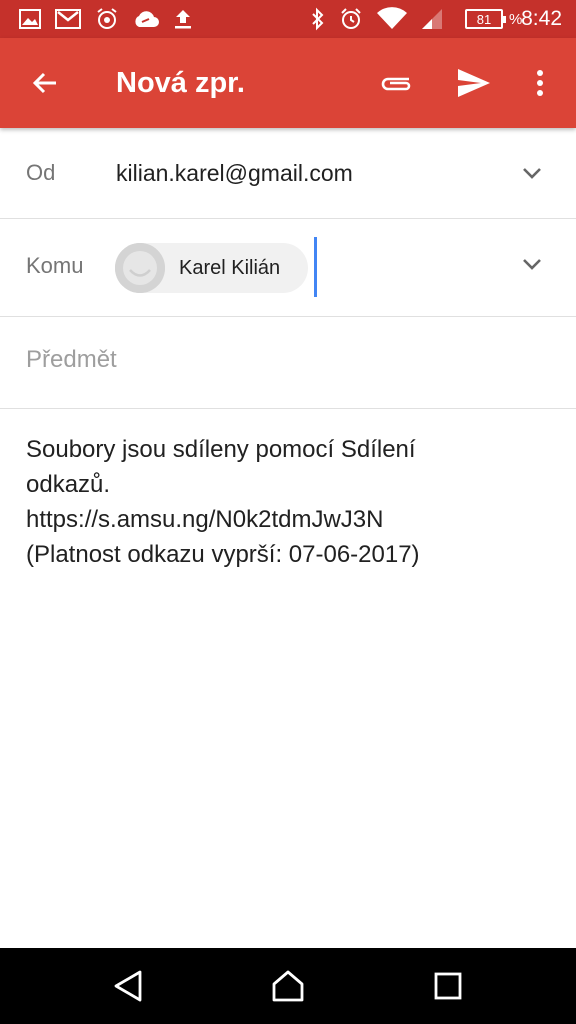 This screenshot has height=1024, width=576. I want to click on to-label: Komu, so click(55, 265).